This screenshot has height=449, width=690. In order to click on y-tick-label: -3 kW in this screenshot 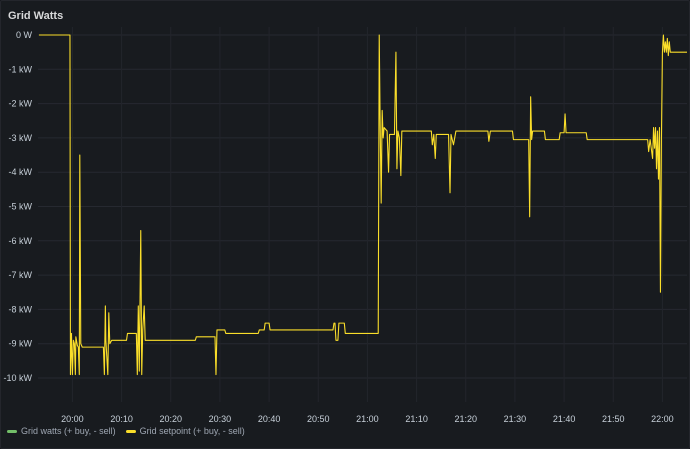, I will do `click(21, 138)`.